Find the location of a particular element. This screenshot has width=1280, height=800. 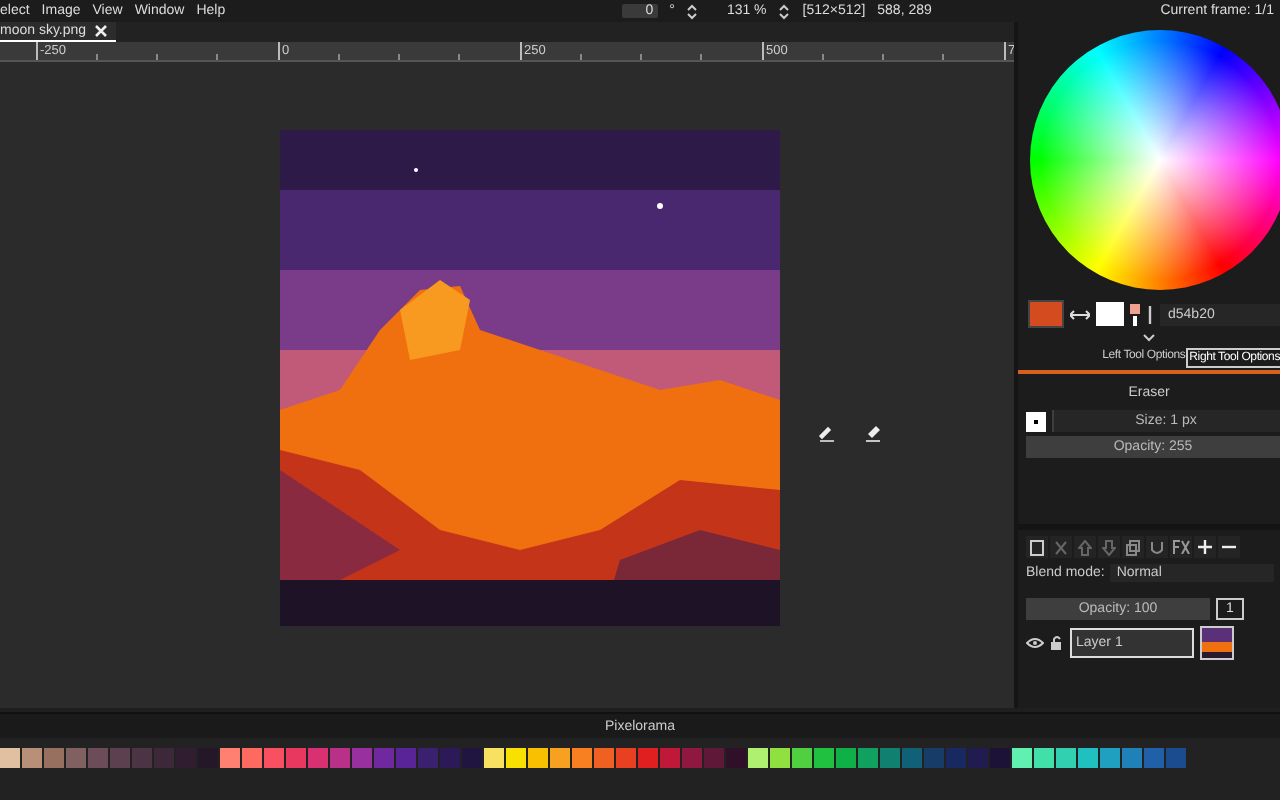

move-down-button is located at coordinates (1109, 547).